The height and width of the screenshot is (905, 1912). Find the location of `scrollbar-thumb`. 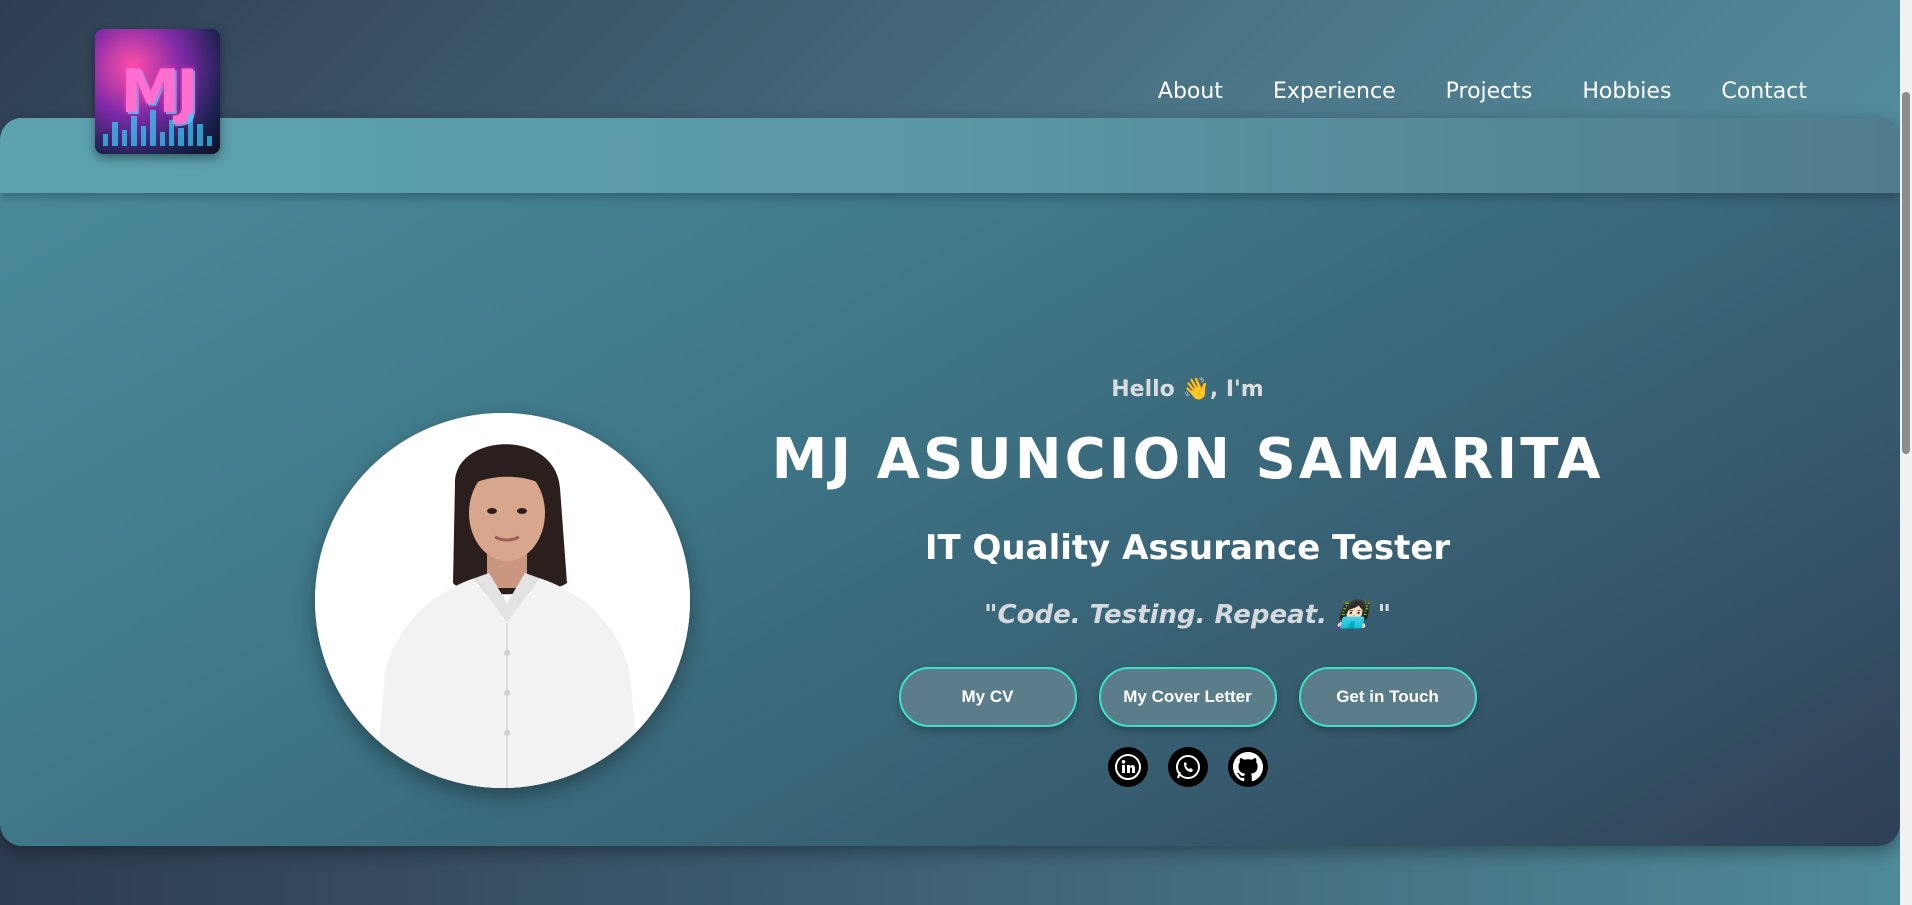

scrollbar-thumb is located at coordinates (1906, 273).